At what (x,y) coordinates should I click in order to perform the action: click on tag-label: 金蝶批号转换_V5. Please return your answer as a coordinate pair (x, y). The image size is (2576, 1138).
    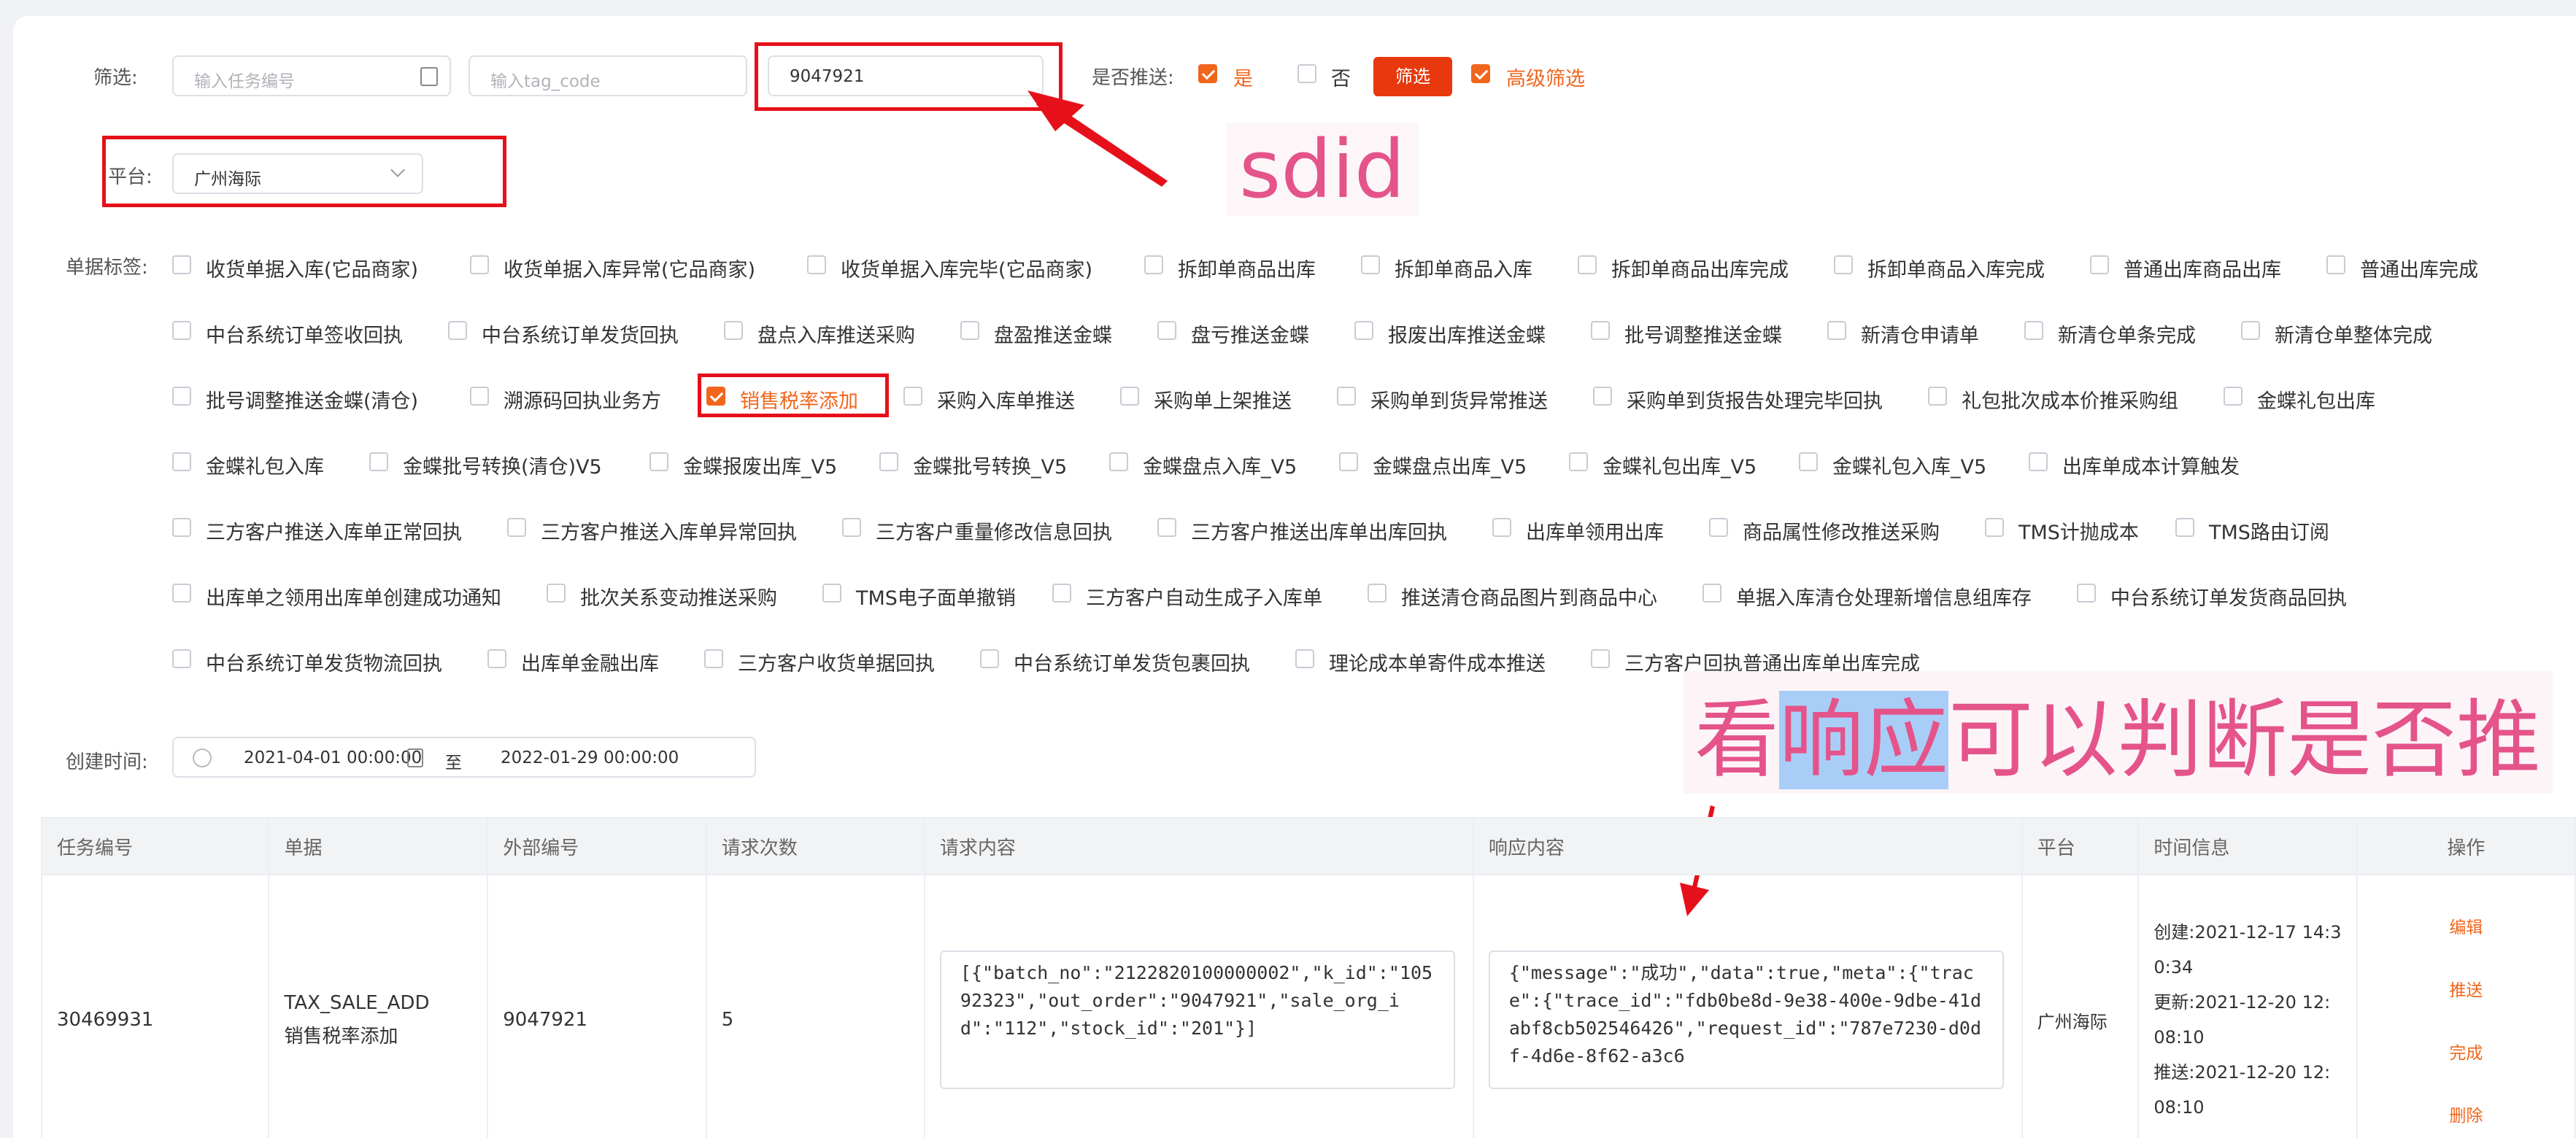
    Looking at the image, I should click on (990, 465).